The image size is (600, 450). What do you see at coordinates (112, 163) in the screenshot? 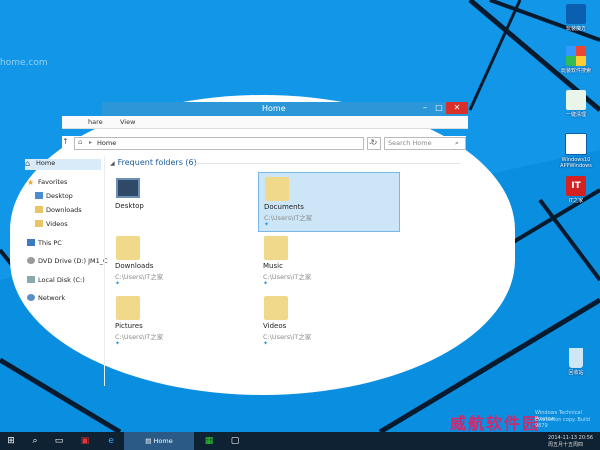
I see `chevron-down-icon: ◢` at bounding box center [112, 163].